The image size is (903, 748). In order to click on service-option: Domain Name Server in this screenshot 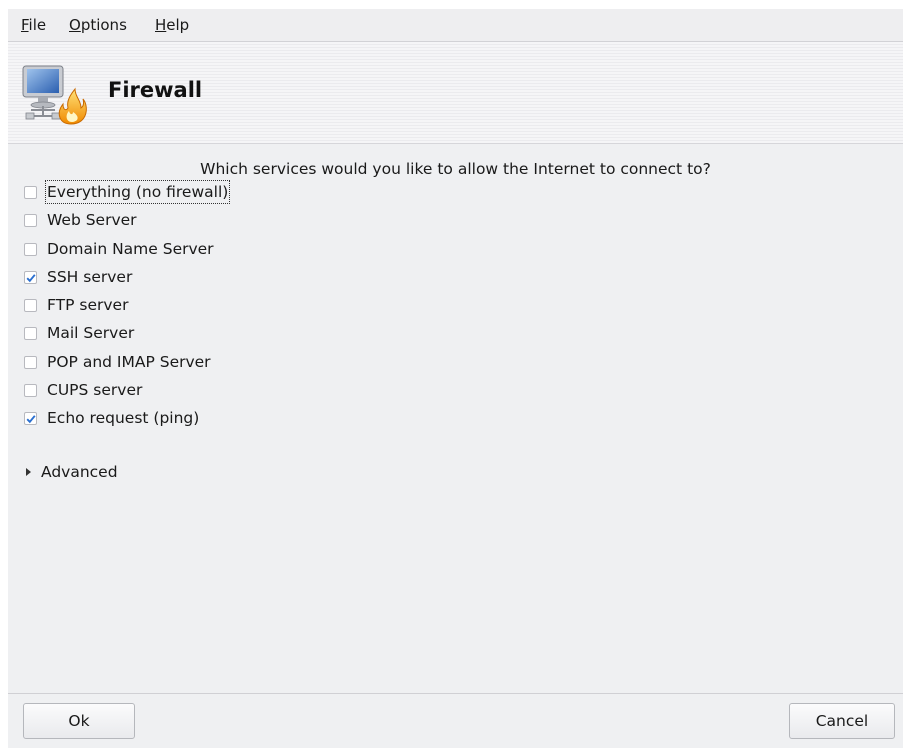, I will do `click(119, 249)`.